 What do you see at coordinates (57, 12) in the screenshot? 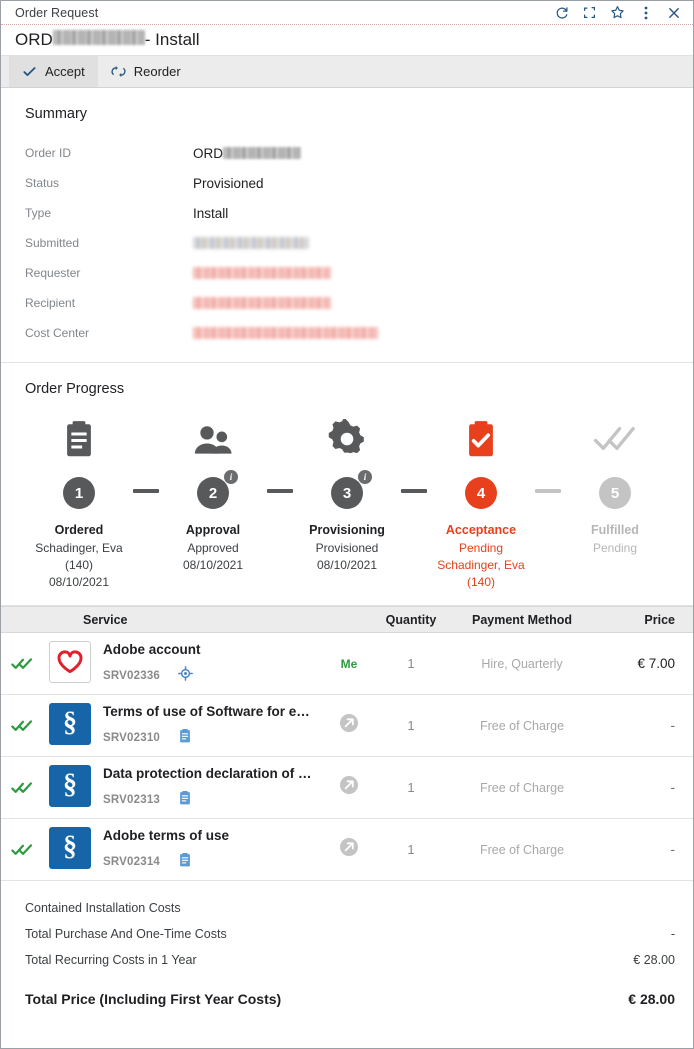
I see `window-title: Order Request` at bounding box center [57, 12].